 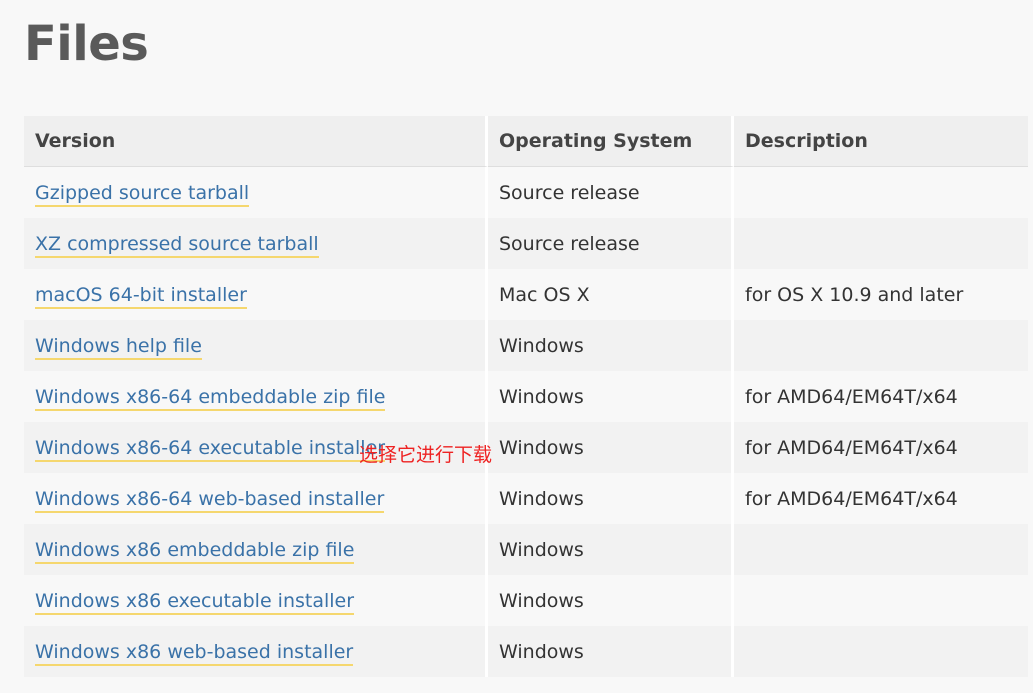 What do you see at coordinates (256, 141) in the screenshot?
I see `header-version: Version` at bounding box center [256, 141].